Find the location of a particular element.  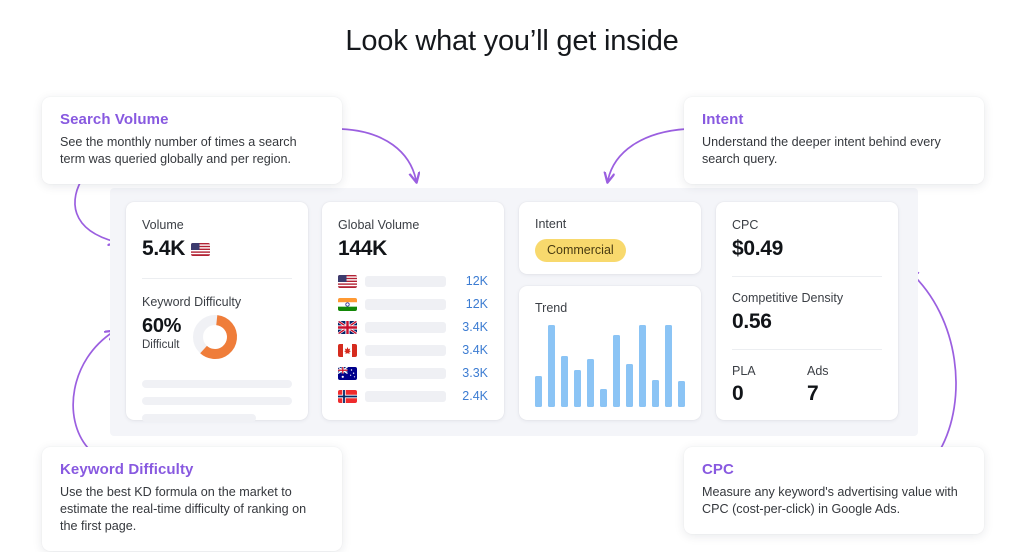

cpc-label: CPC is located at coordinates (745, 225).